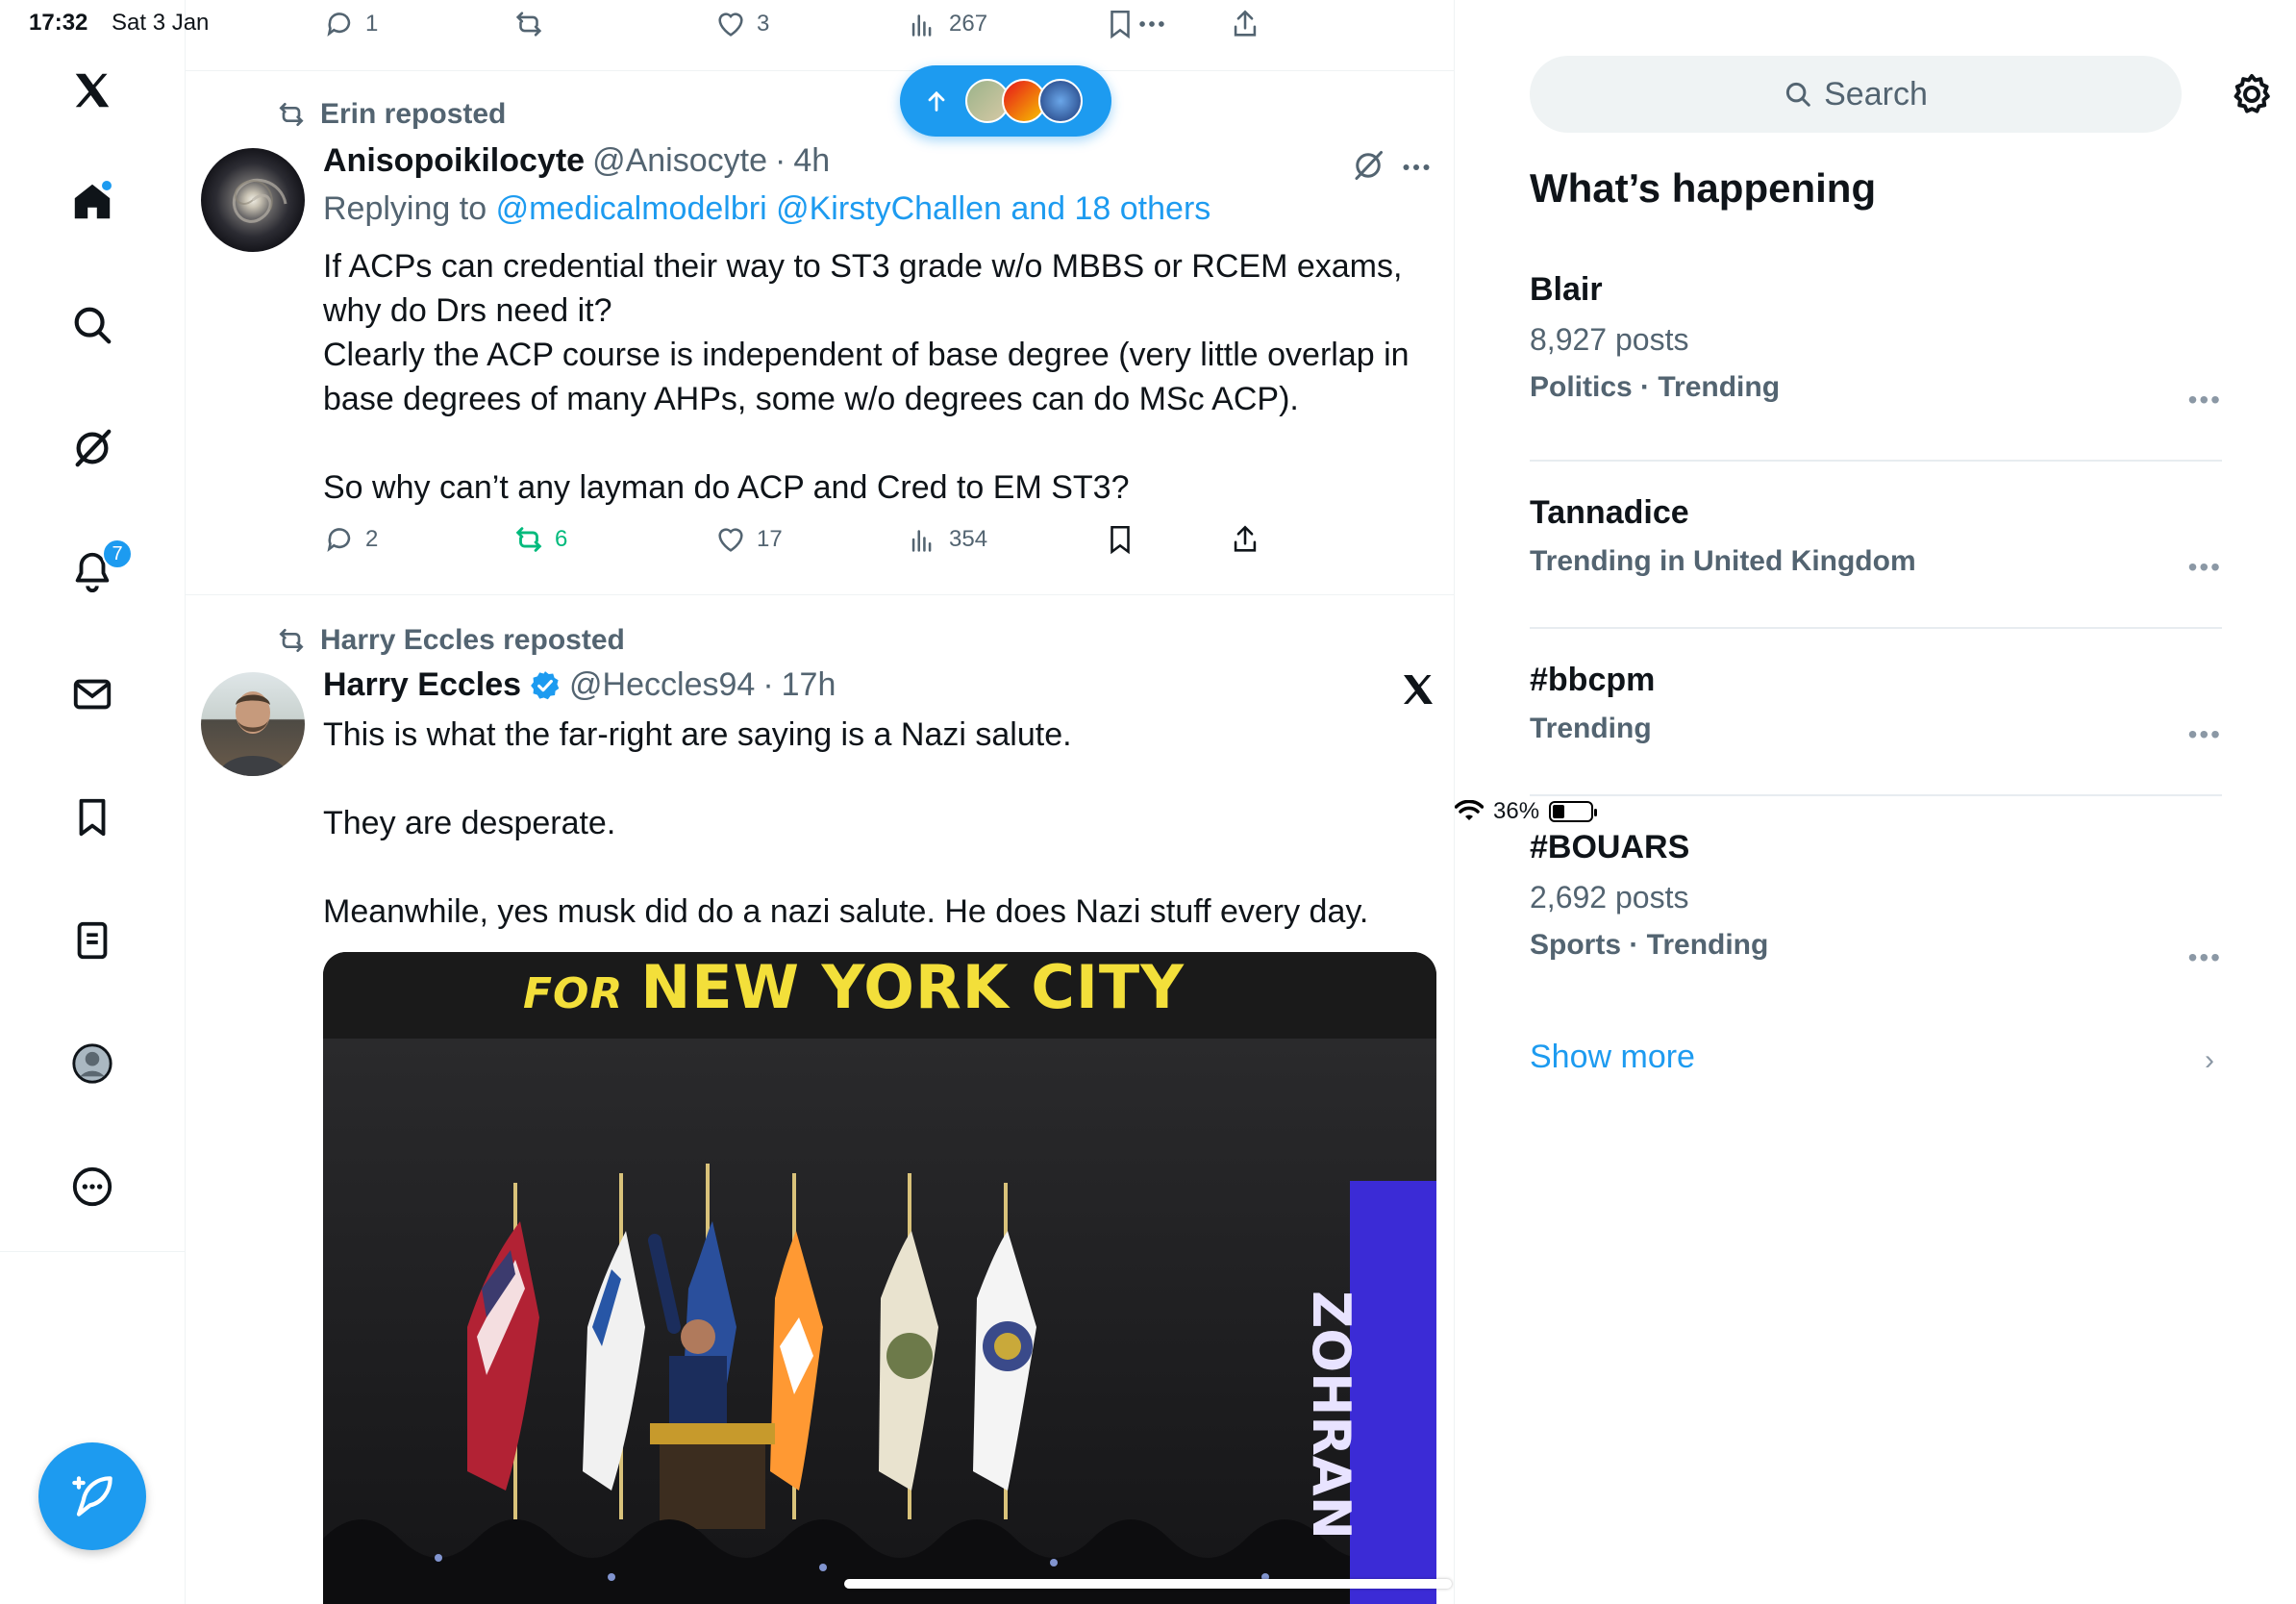  Describe the element at coordinates (1006, 101) in the screenshot. I see `new-posts-pill` at that location.